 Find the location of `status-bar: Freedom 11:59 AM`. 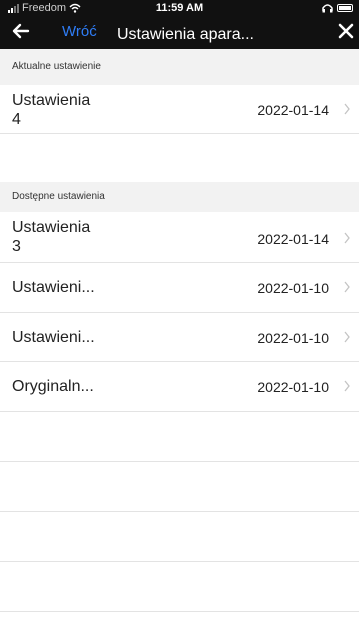

status-bar: Freedom 11:59 AM is located at coordinates (179, 8).